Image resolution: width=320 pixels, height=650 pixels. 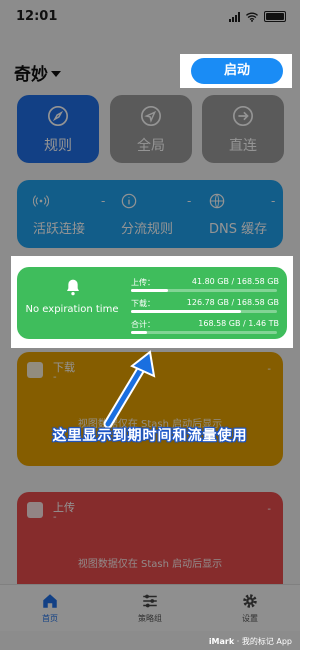 I want to click on status-icons, so click(x=257, y=16).